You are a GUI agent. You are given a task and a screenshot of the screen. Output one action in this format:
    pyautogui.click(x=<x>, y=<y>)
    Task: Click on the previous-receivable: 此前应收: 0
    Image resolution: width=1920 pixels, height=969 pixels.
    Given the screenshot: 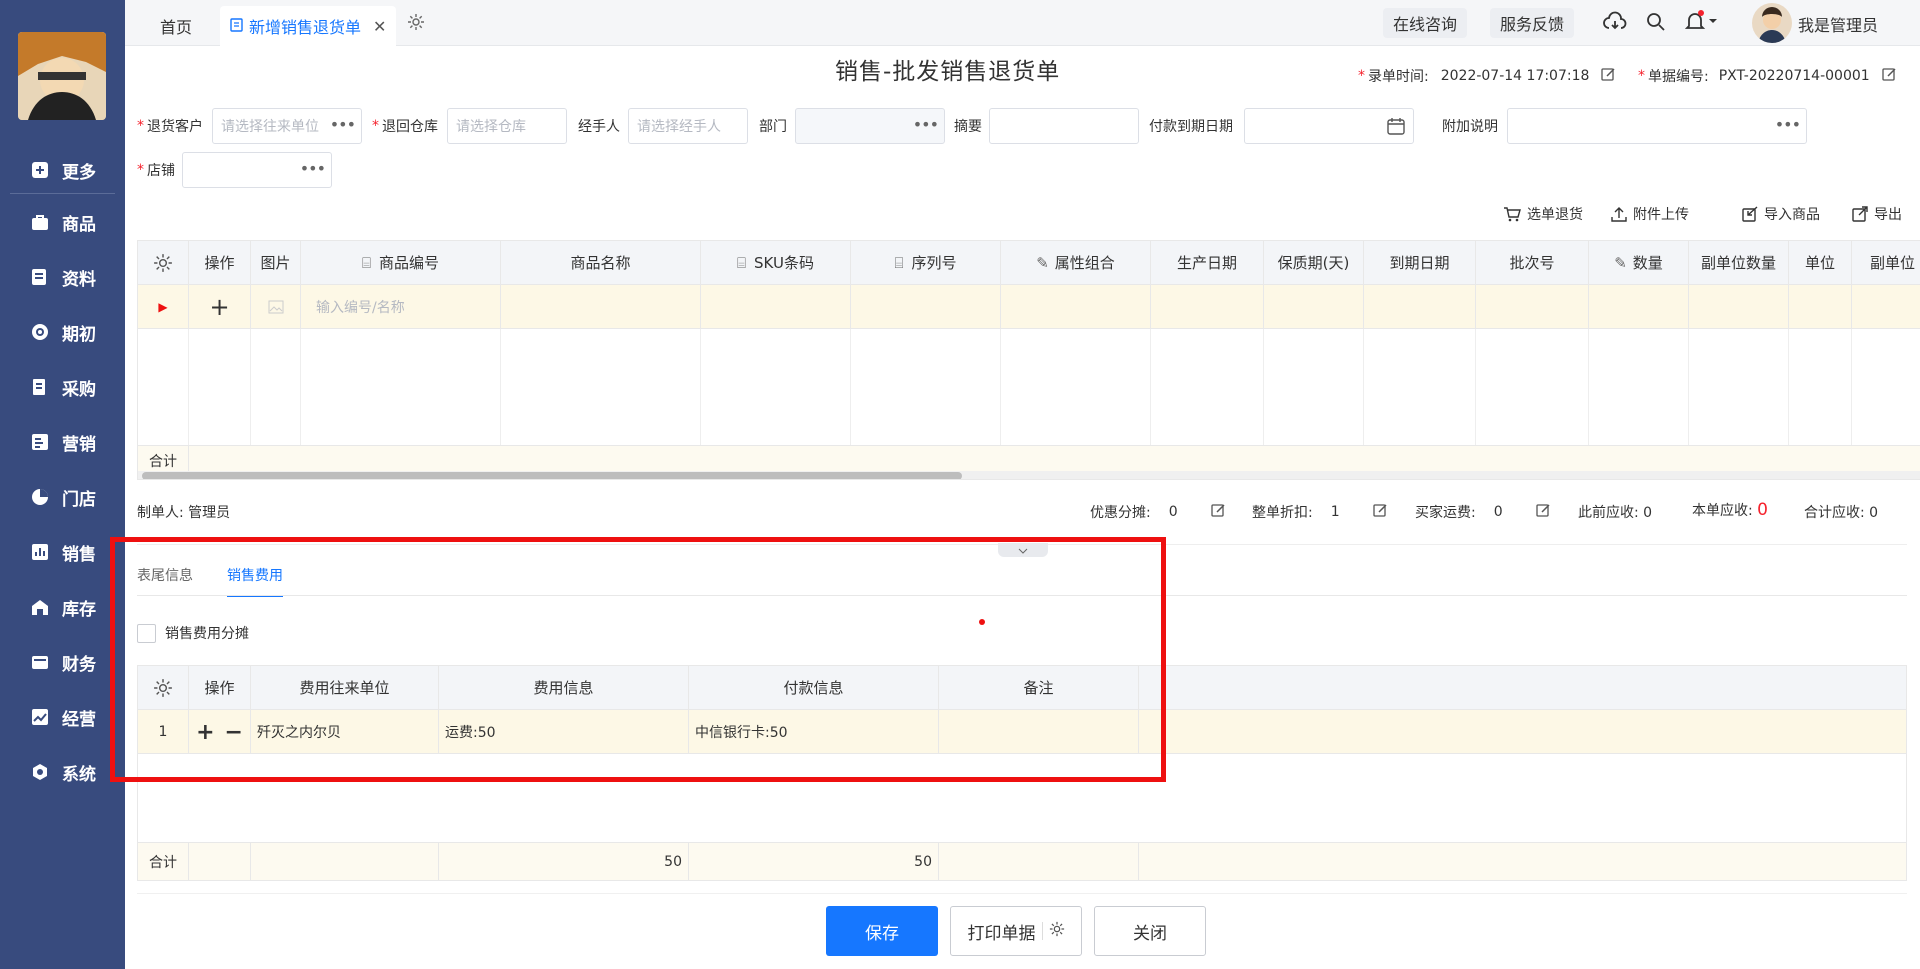 What is the action you would take?
    pyautogui.click(x=1615, y=512)
    